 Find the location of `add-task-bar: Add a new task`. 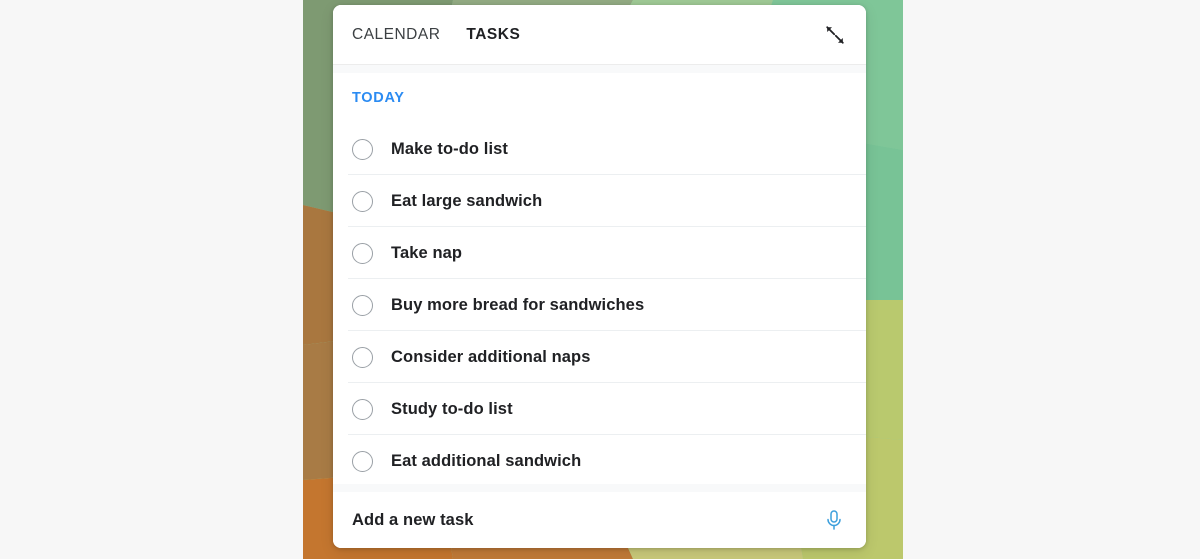

add-task-bar: Add a new task is located at coordinates (599, 520).